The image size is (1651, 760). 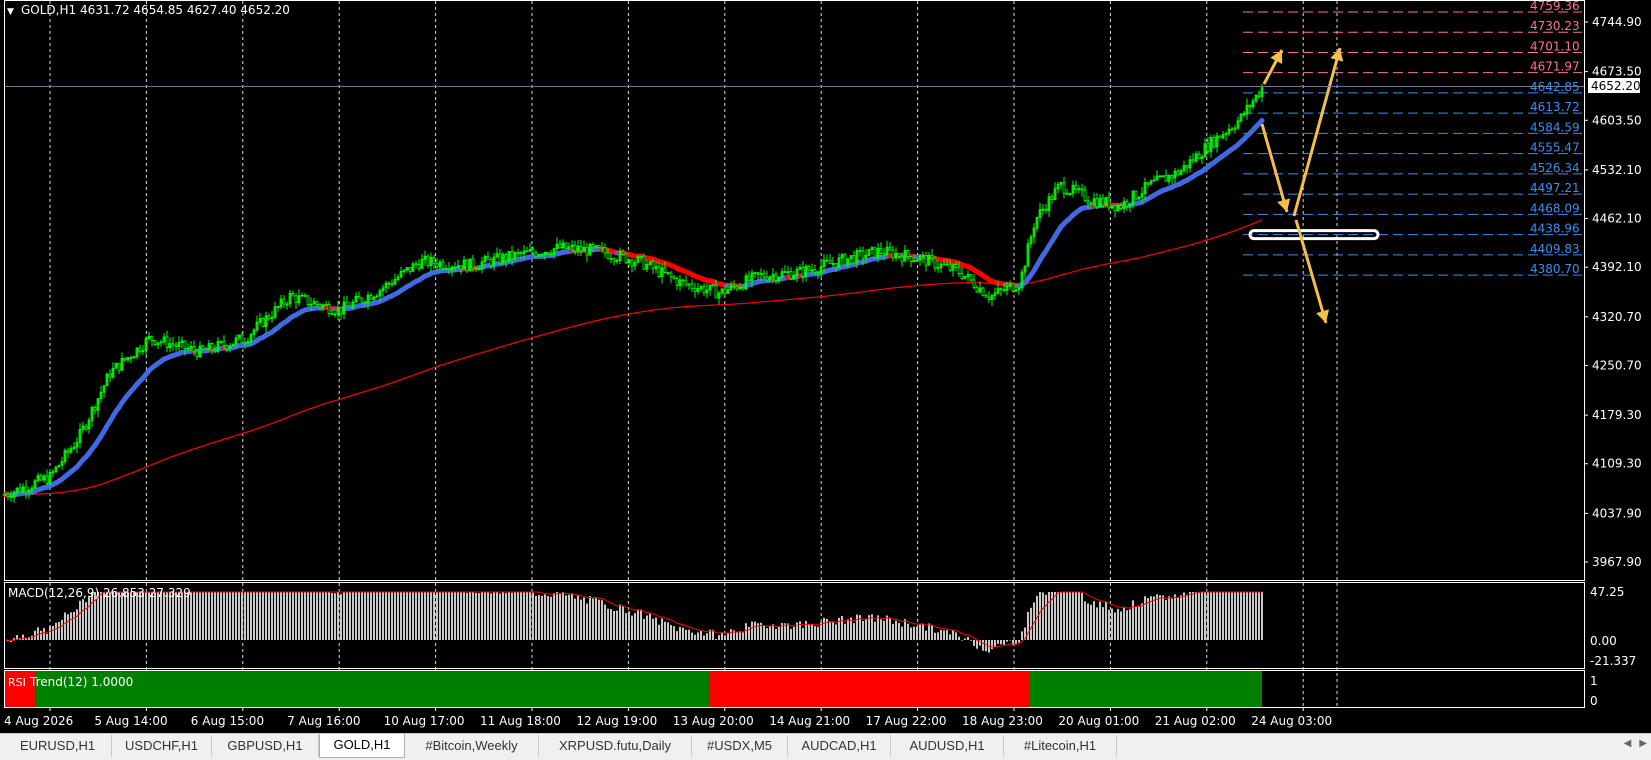 What do you see at coordinates (947, 746) in the screenshot?
I see `tab-audusd-h1: AUDUSD,H1` at bounding box center [947, 746].